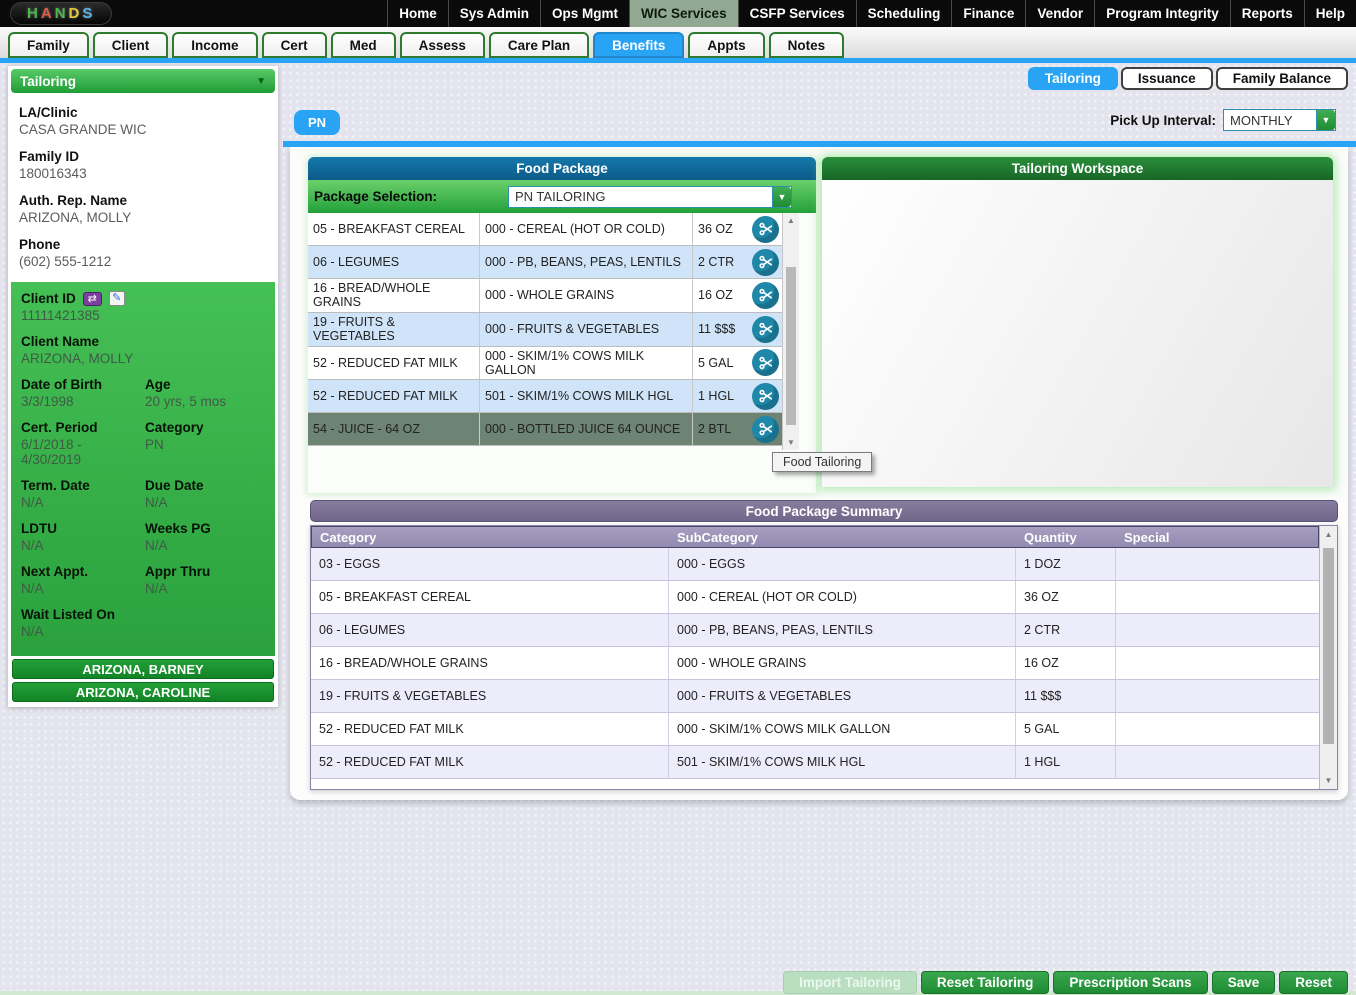  What do you see at coordinates (1065, 696) in the screenshot?
I see `summary-quantity-cell: 11 $$$` at bounding box center [1065, 696].